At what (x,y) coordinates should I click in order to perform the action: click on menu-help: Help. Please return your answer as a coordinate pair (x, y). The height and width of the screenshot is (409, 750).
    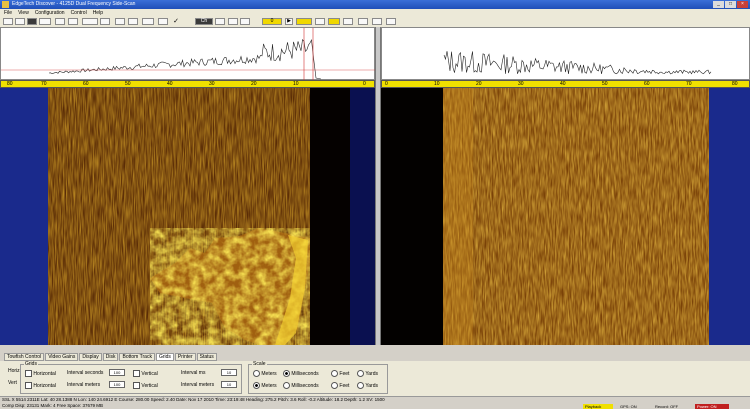
    Looking at the image, I should click on (98, 13).